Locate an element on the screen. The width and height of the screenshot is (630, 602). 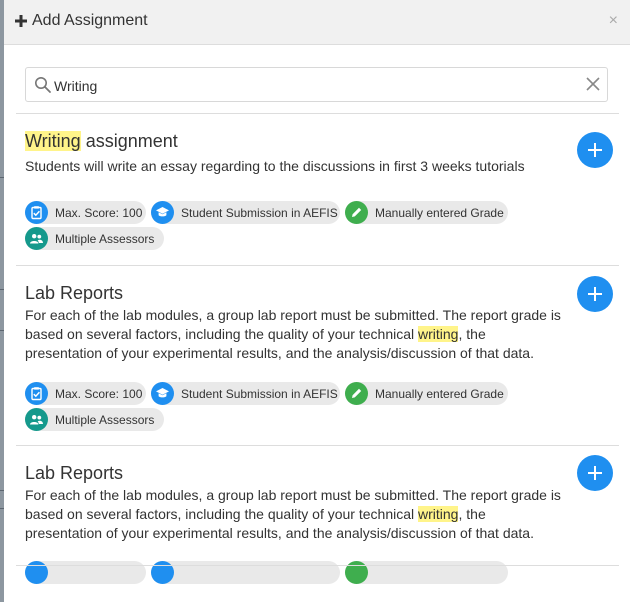
close-icon: × is located at coordinates (613, 21).